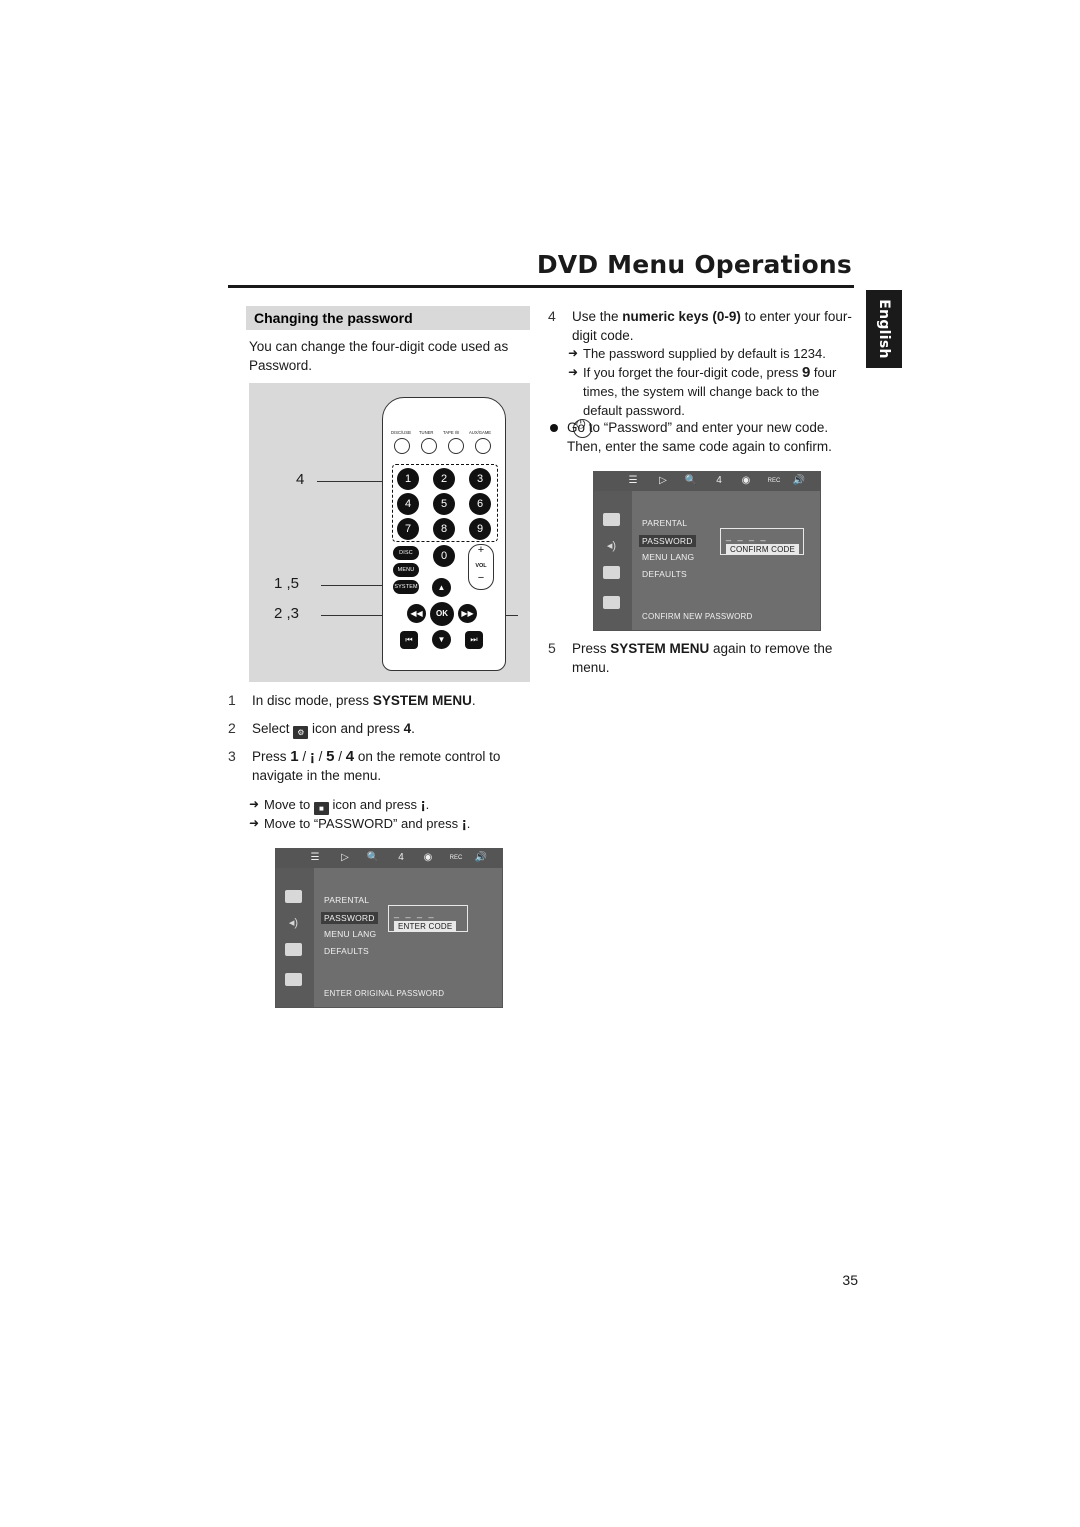 The width and height of the screenshot is (1080, 1527). Describe the element at coordinates (340, 756) in the screenshot. I see `step-3-sep-3: /` at that location.